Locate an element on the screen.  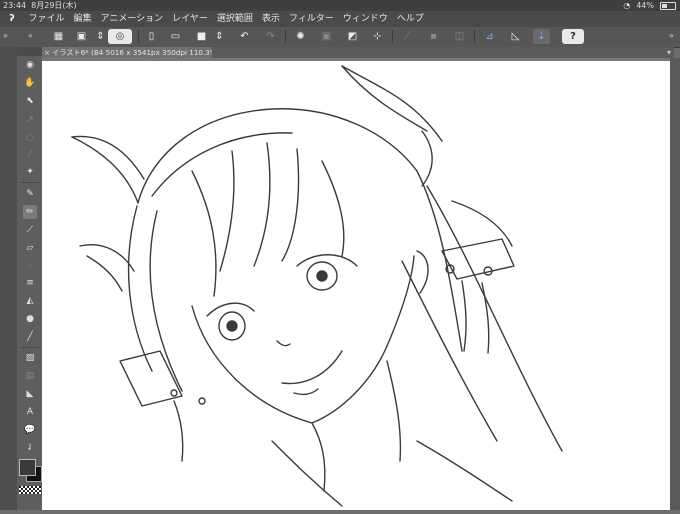
left-tray is located at coordinates (8, 278).